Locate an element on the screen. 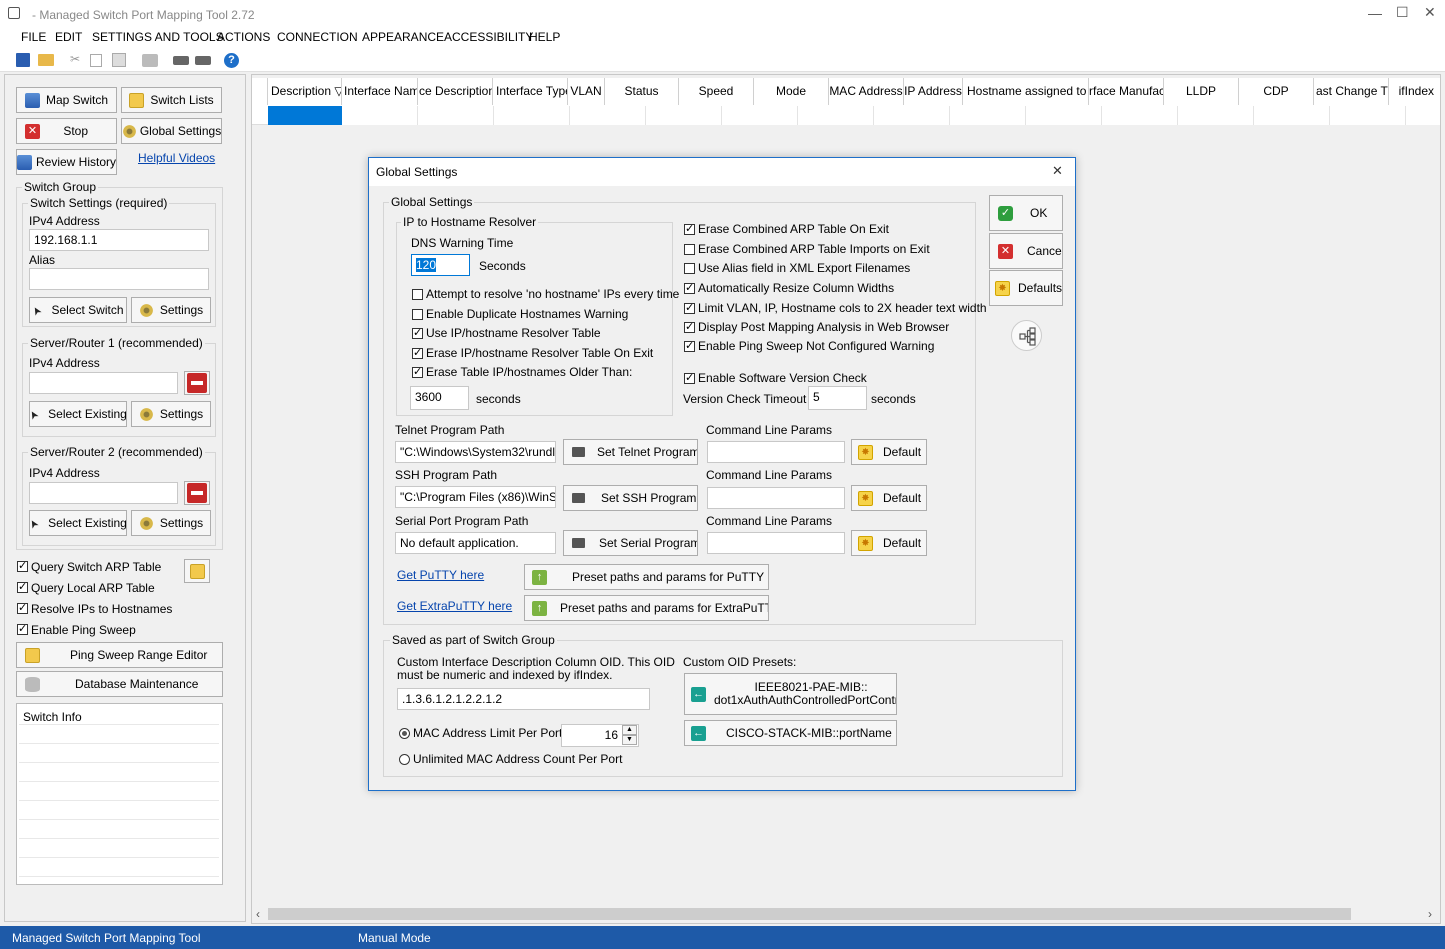 The width and height of the screenshot is (1445, 949). router2-select-existing-button: Select Existing is located at coordinates (78, 523).